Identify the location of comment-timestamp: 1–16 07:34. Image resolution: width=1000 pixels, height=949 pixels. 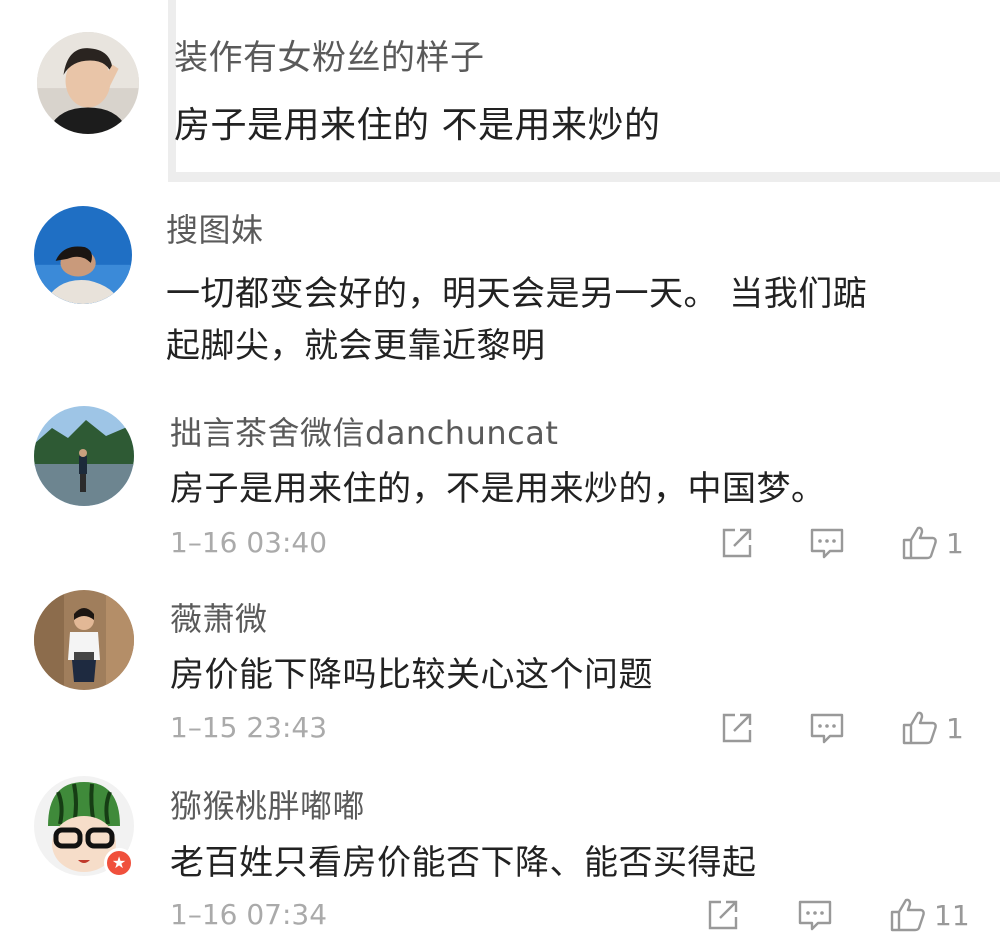
(249, 914).